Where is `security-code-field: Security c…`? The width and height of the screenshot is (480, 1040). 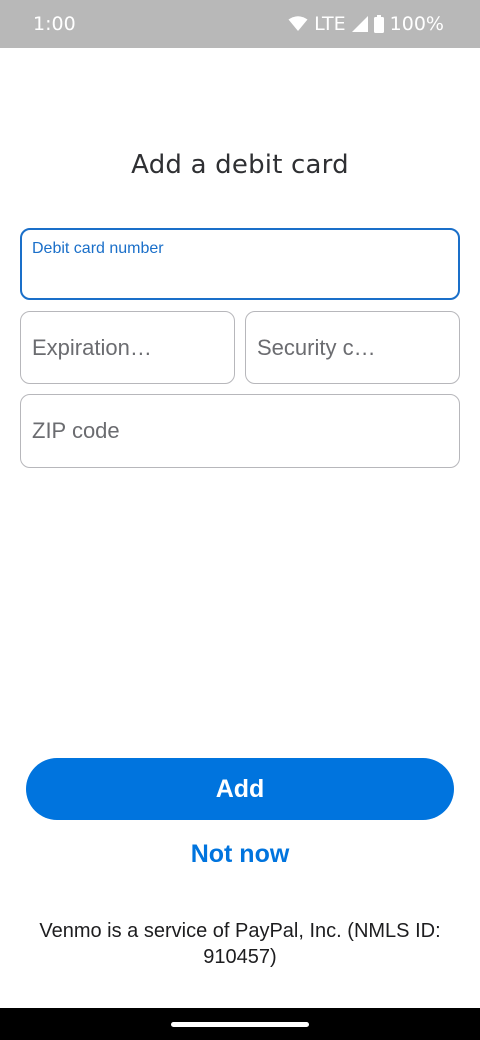 security-code-field: Security c… is located at coordinates (352, 347).